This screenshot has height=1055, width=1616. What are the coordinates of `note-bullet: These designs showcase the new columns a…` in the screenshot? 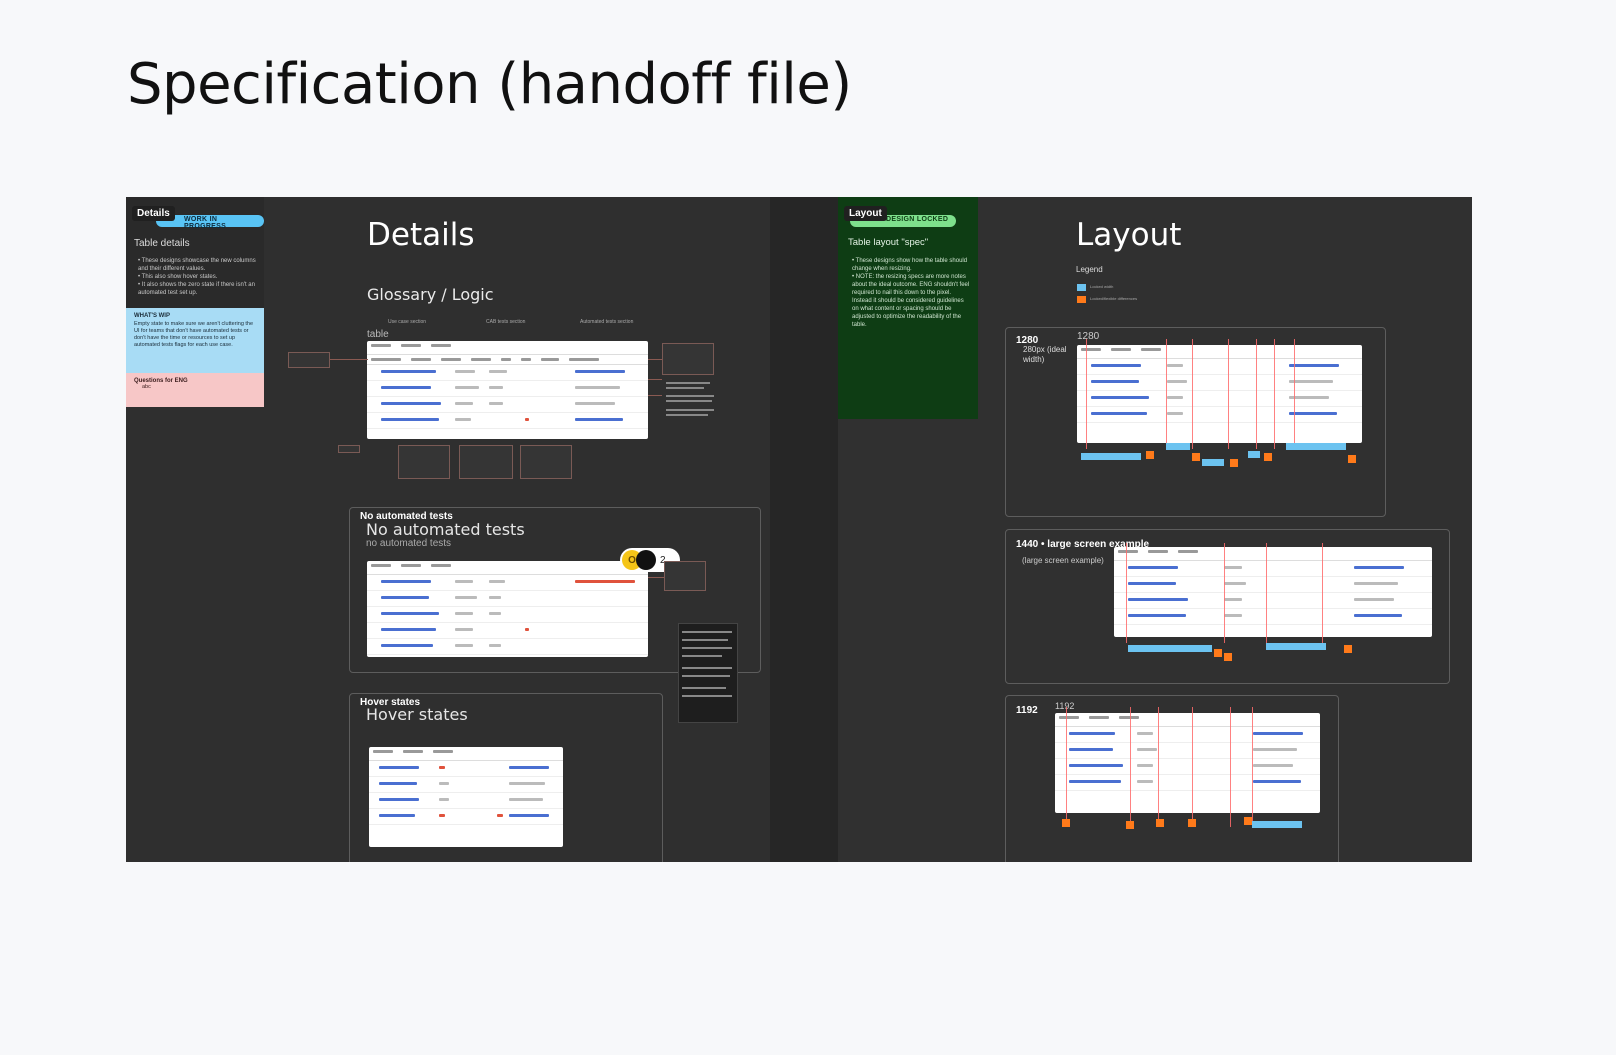 It's located at (198, 265).